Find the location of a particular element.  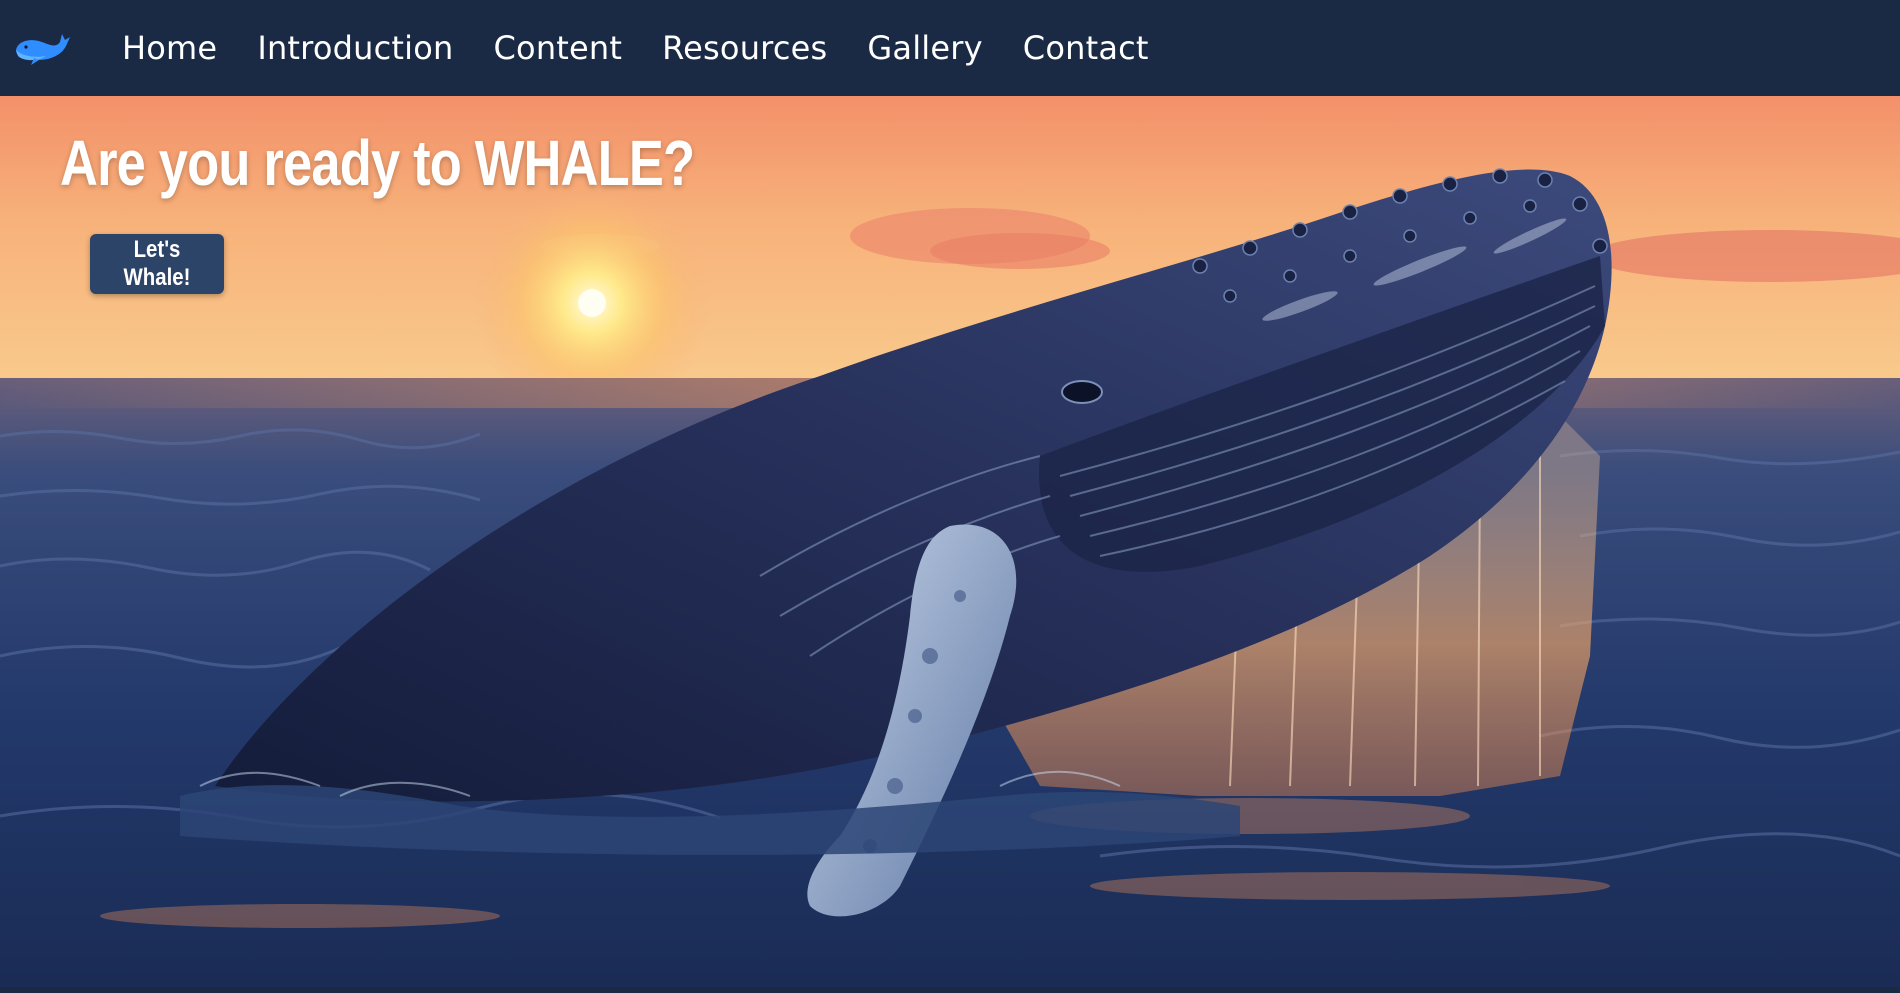

lets-whale-button-label: Let's Whale! is located at coordinates (157, 263).